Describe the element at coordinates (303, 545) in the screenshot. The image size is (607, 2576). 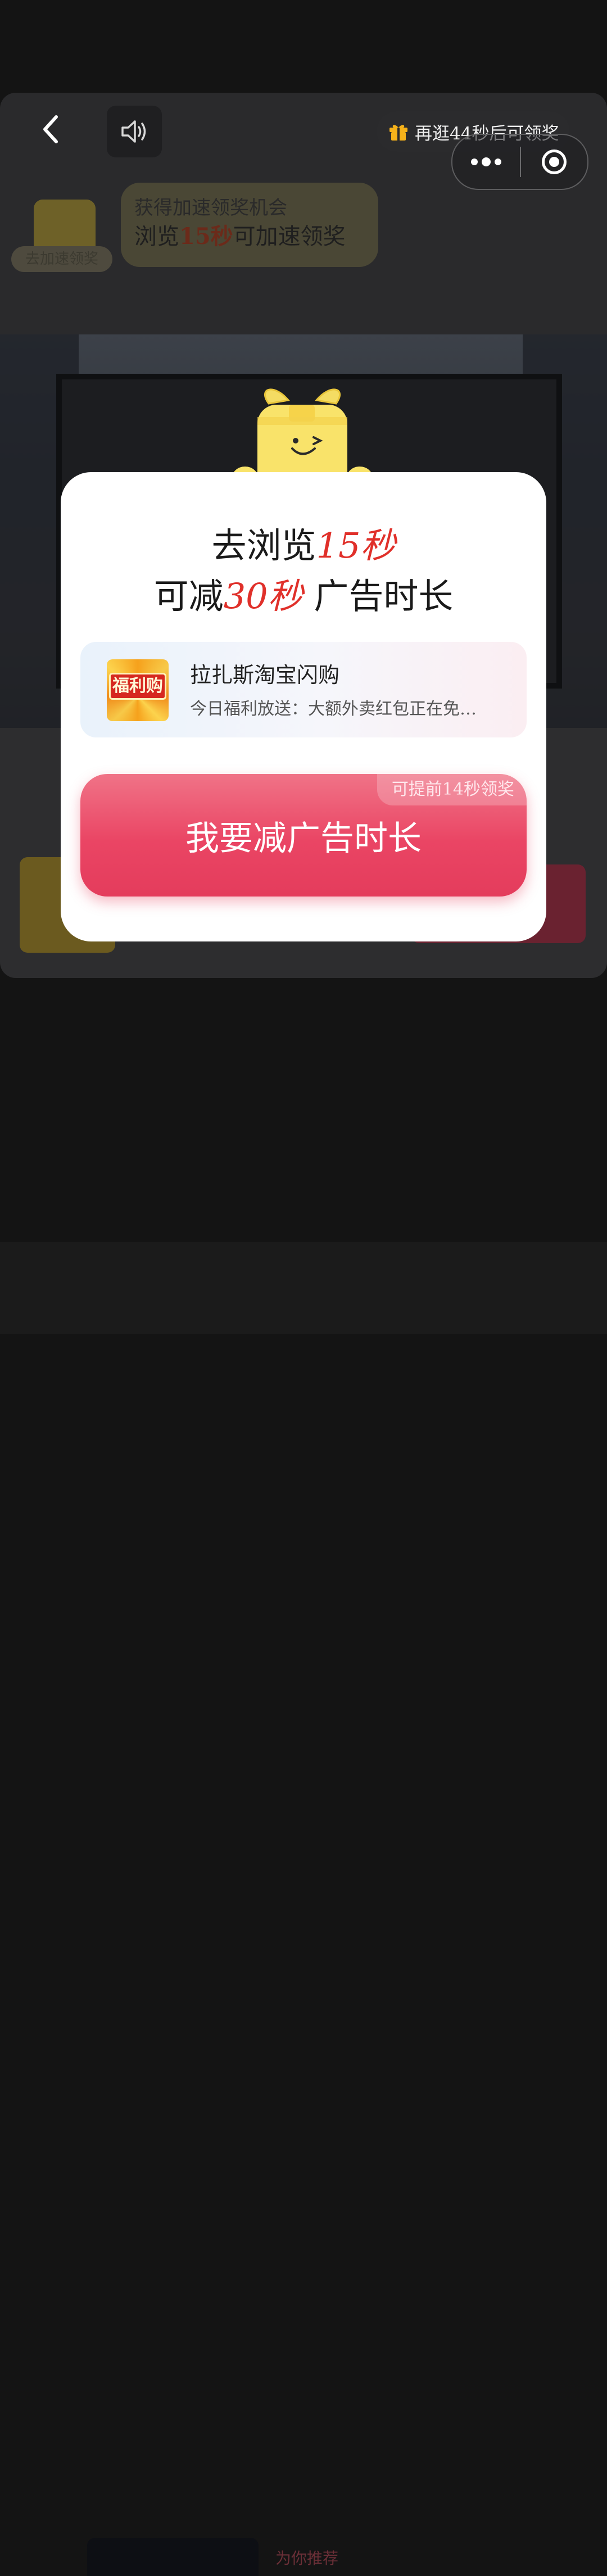
I see `modal-title-line1: 去浏览15秒` at that location.